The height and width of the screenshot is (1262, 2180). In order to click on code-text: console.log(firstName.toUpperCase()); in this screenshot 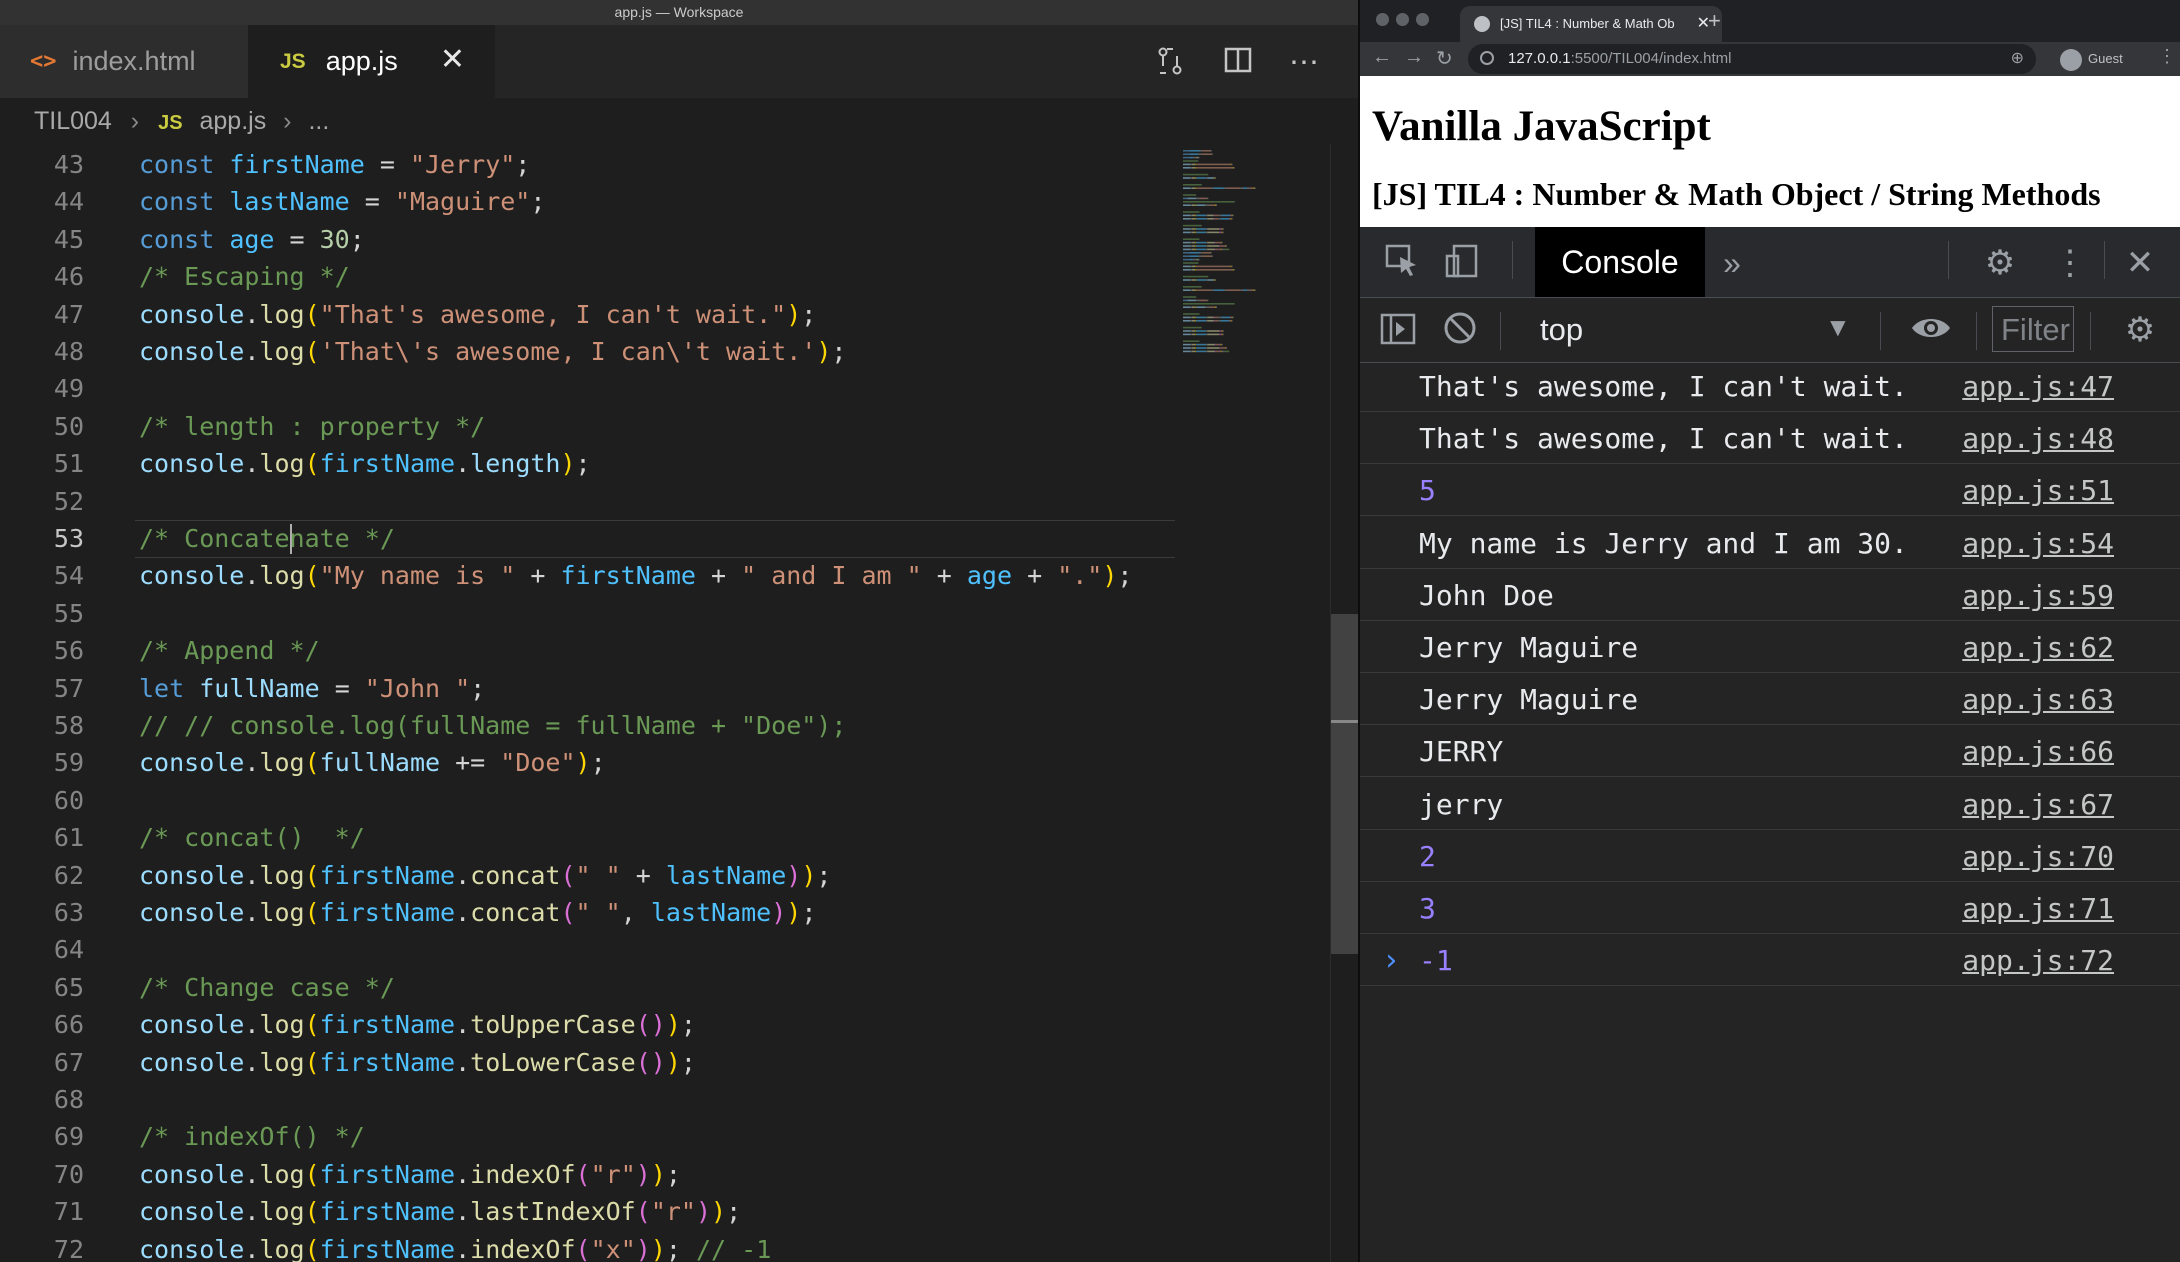, I will do `click(417, 1024)`.